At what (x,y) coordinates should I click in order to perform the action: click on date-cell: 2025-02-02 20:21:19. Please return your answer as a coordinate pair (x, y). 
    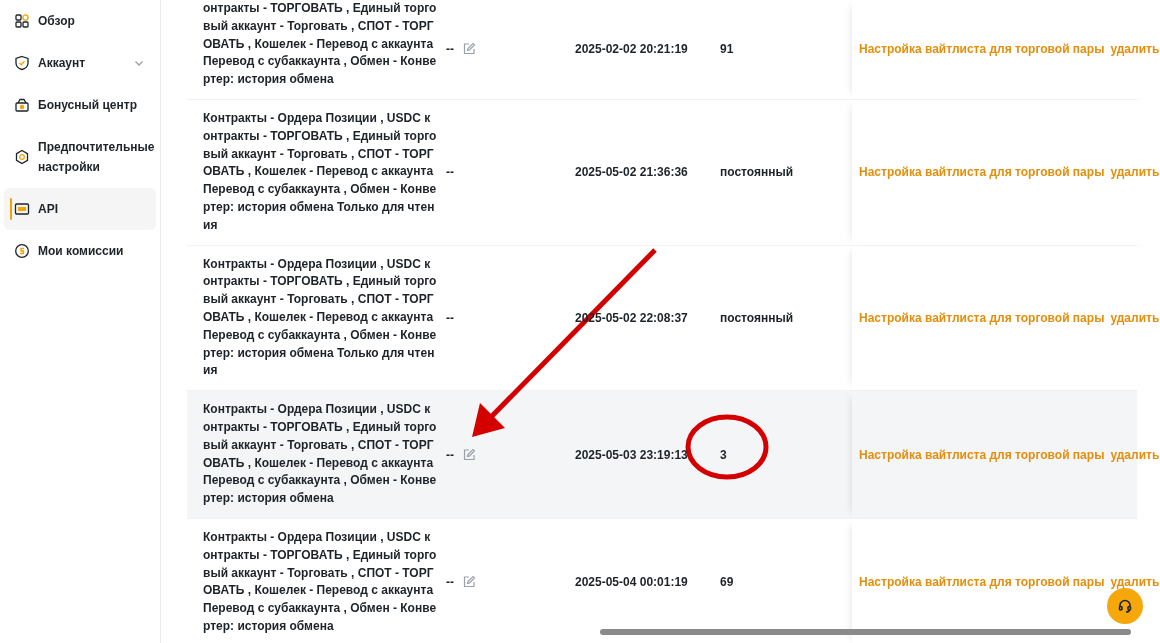
    Looking at the image, I should click on (631, 49).